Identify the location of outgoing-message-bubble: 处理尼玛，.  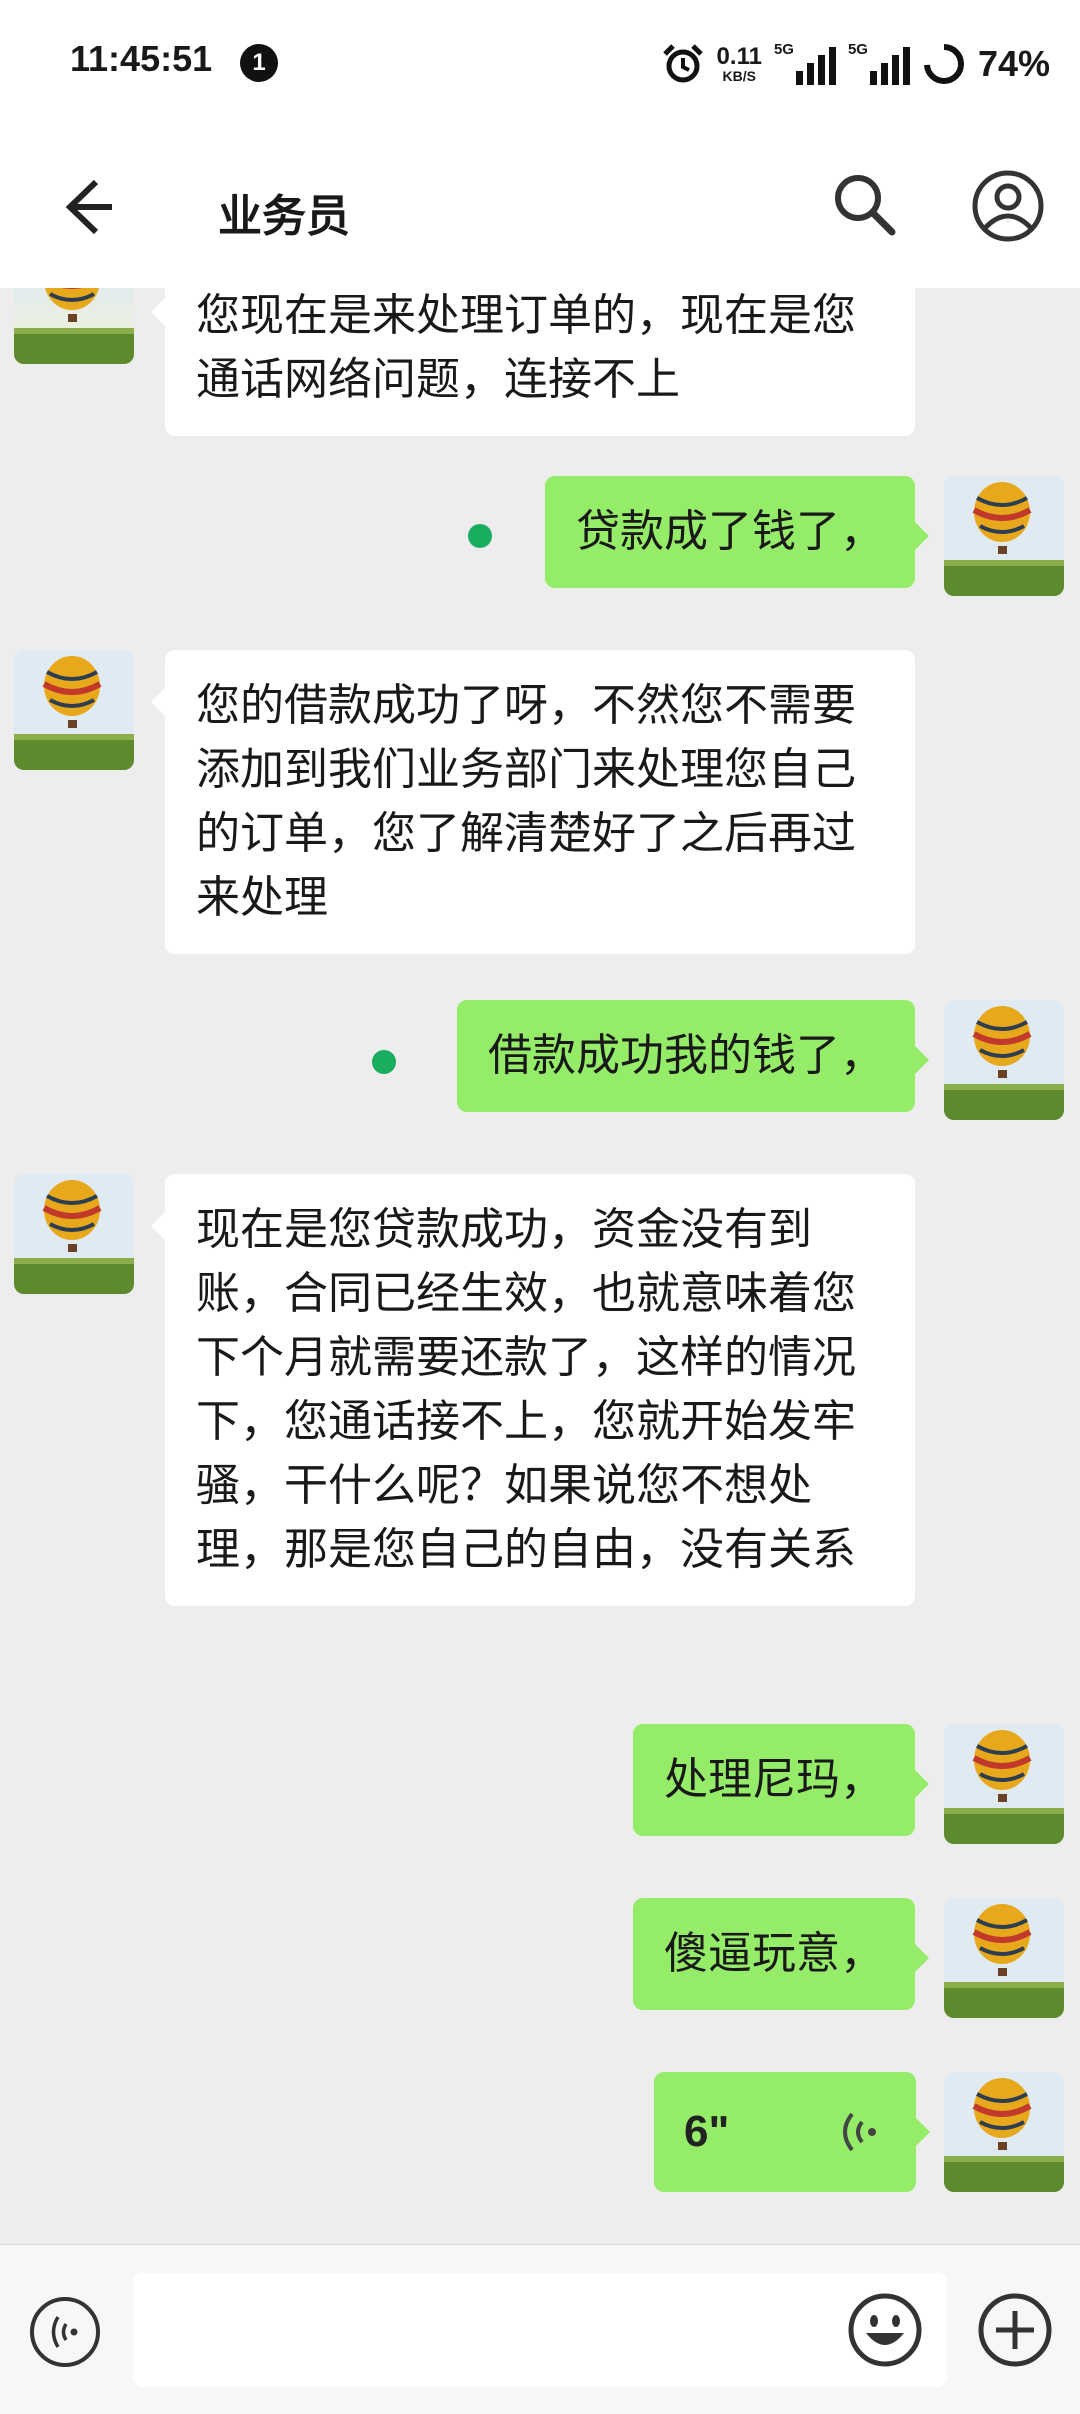
(781, 1780).